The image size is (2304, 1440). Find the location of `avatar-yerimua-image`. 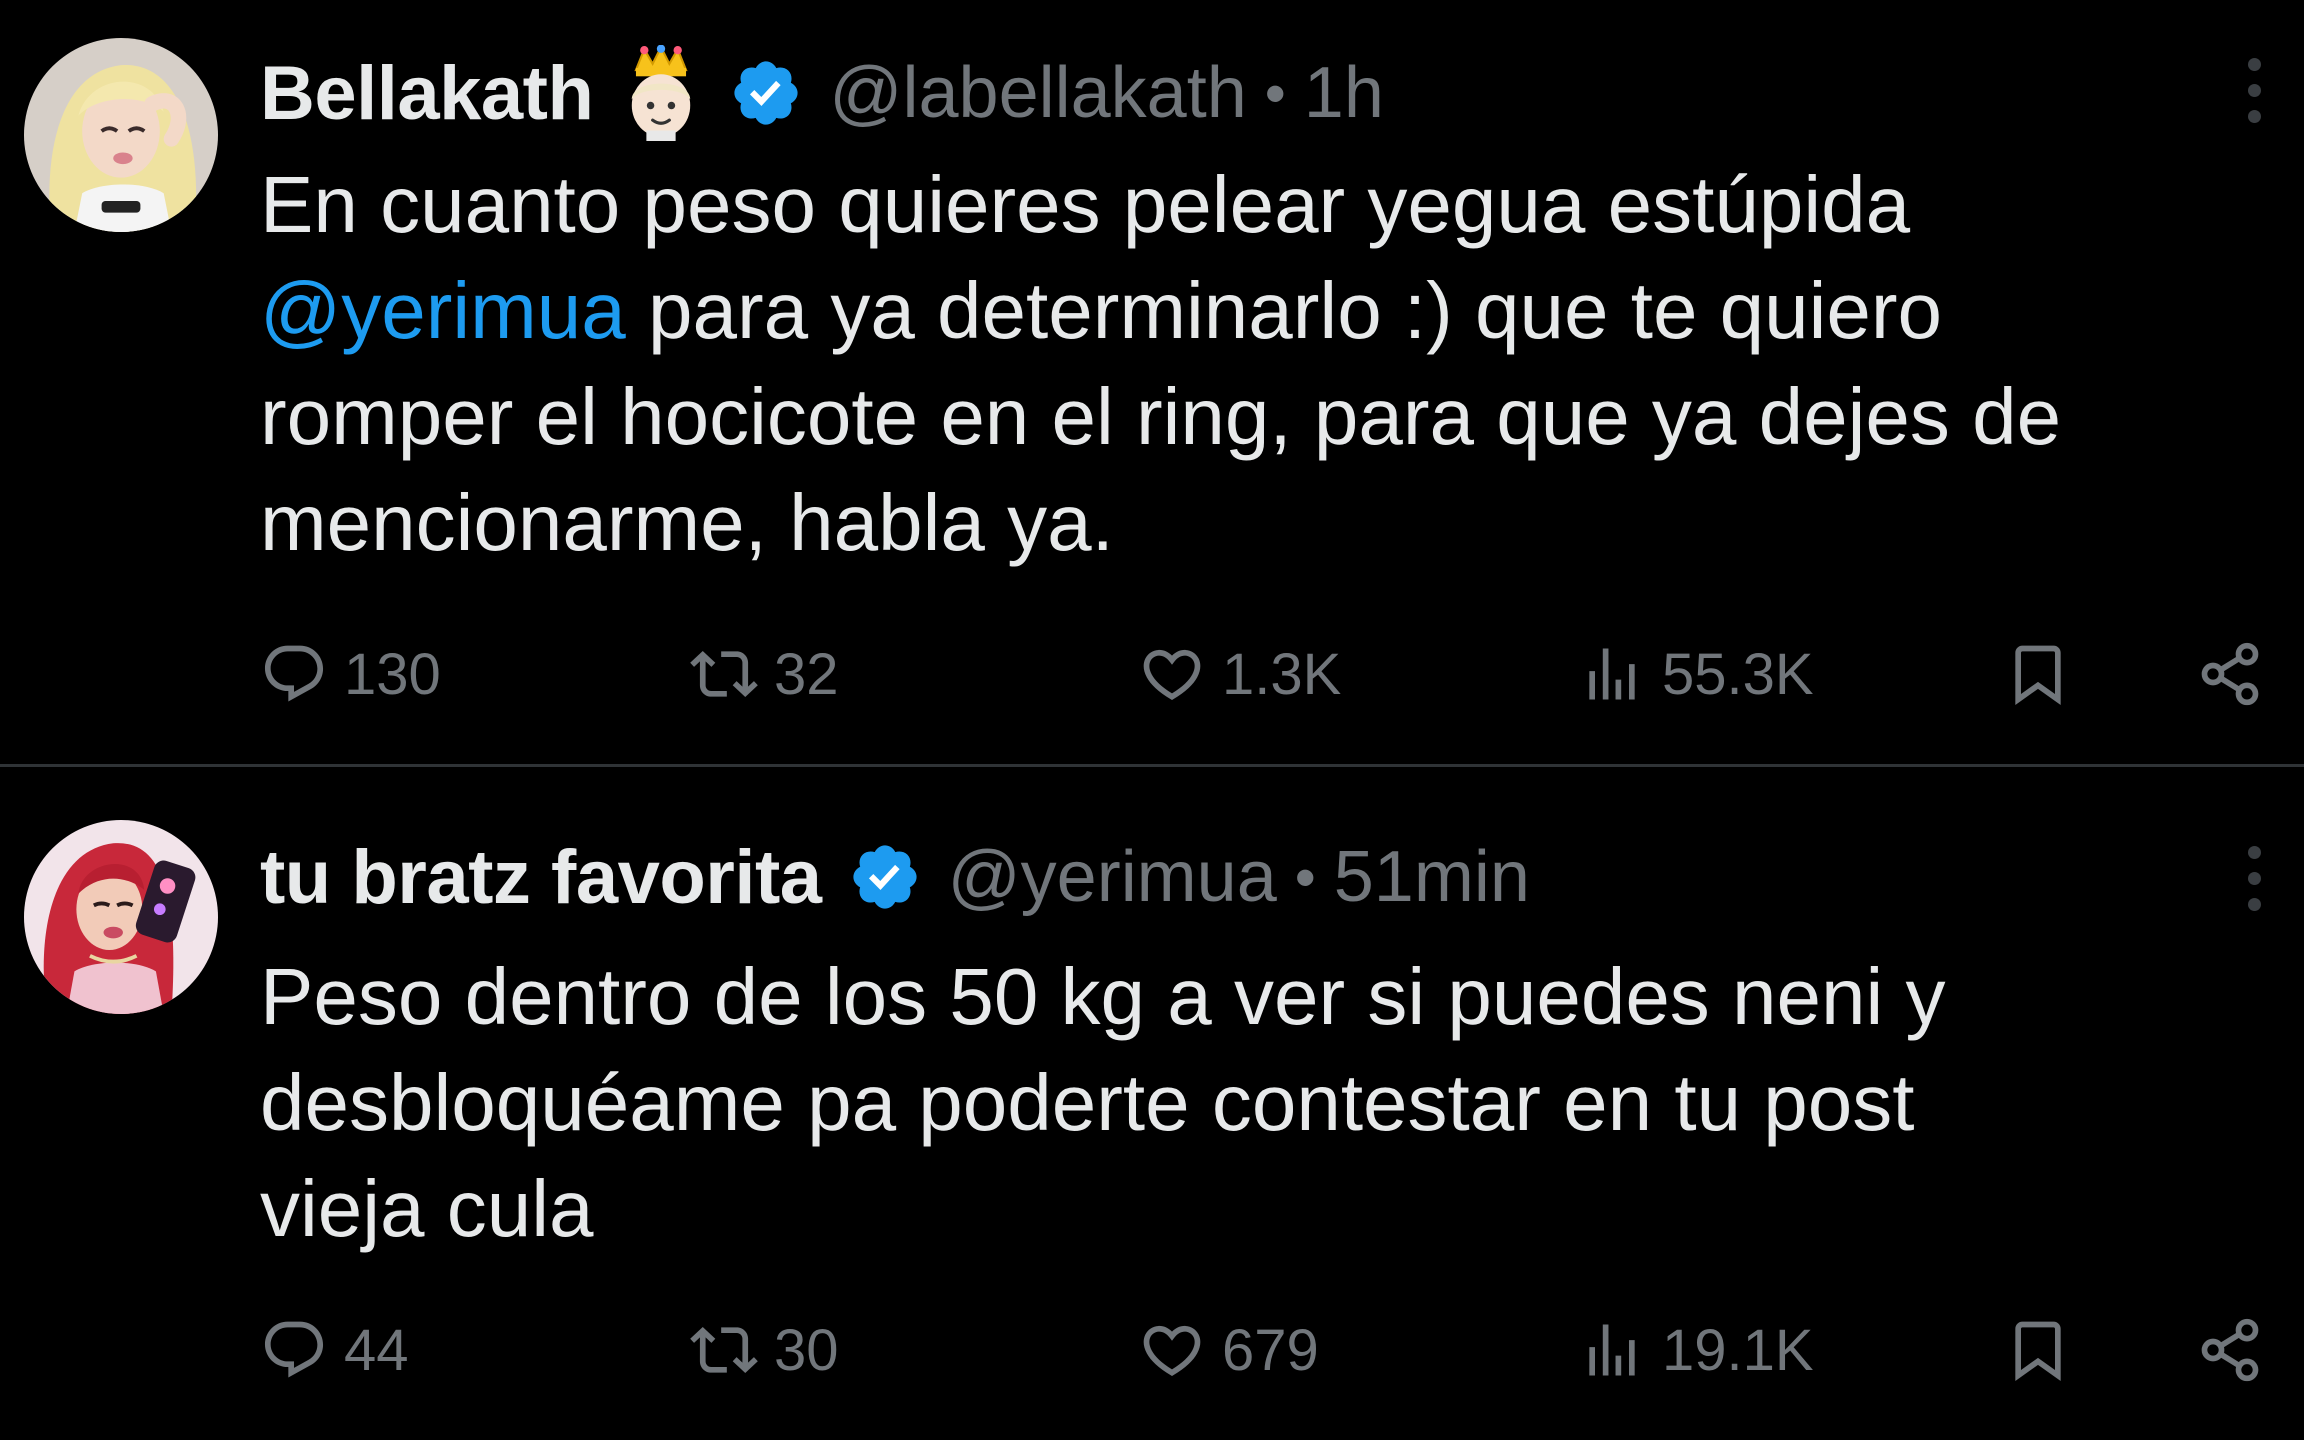

avatar-yerimua-image is located at coordinates (121, 917).